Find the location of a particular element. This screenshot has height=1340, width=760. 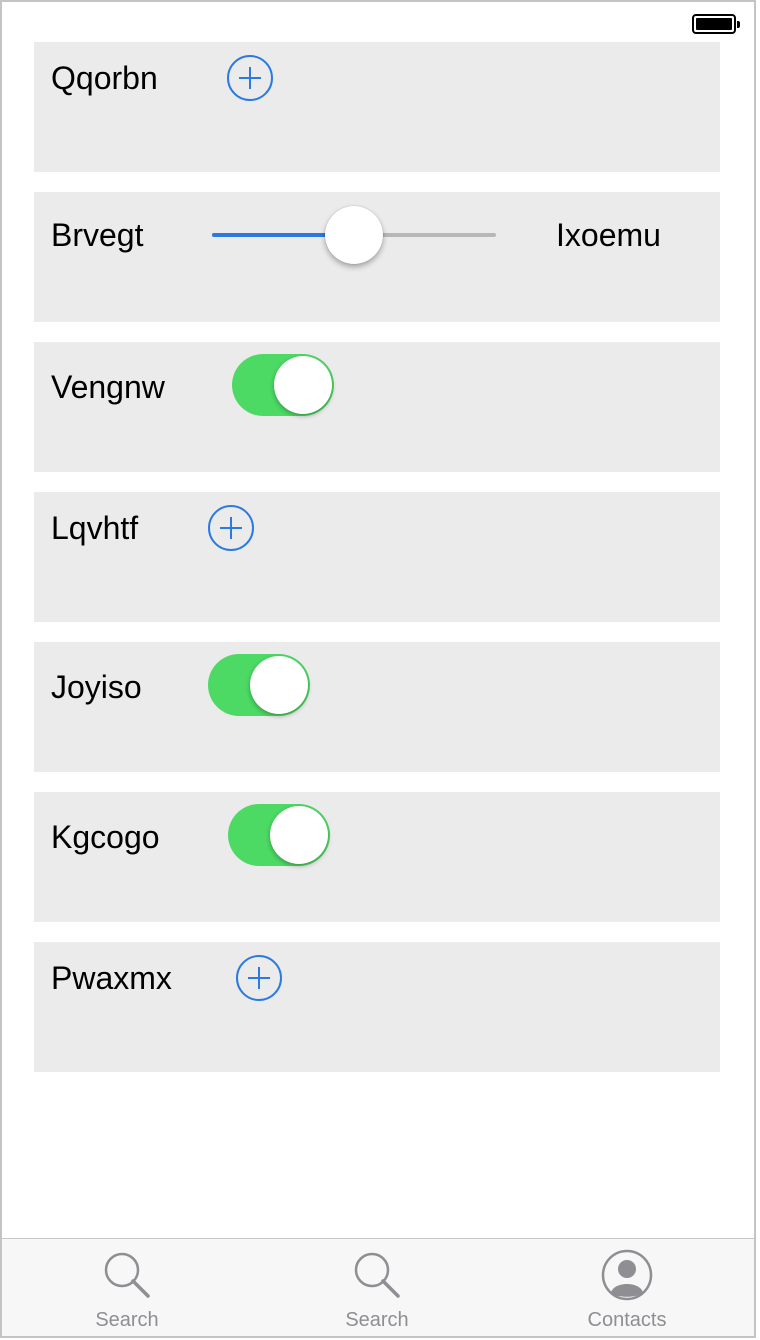

tab-search-2: Search is located at coordinates (377, 1287).